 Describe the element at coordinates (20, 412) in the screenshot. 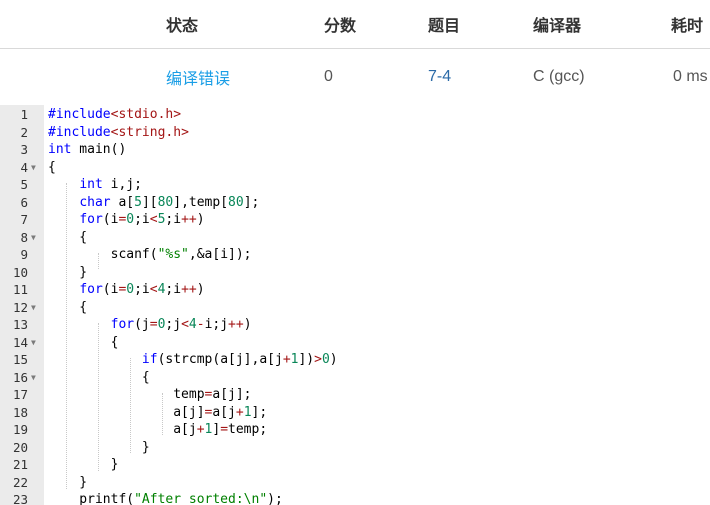

I see `line-number: 18` at that location.